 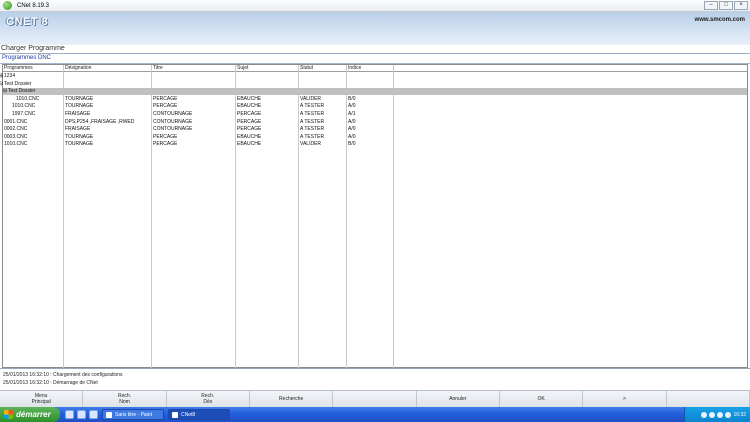 What do you see at coordinates (93, 414) in the screenshot?
I see `media-player-icon` at bounding box center [93, 414].